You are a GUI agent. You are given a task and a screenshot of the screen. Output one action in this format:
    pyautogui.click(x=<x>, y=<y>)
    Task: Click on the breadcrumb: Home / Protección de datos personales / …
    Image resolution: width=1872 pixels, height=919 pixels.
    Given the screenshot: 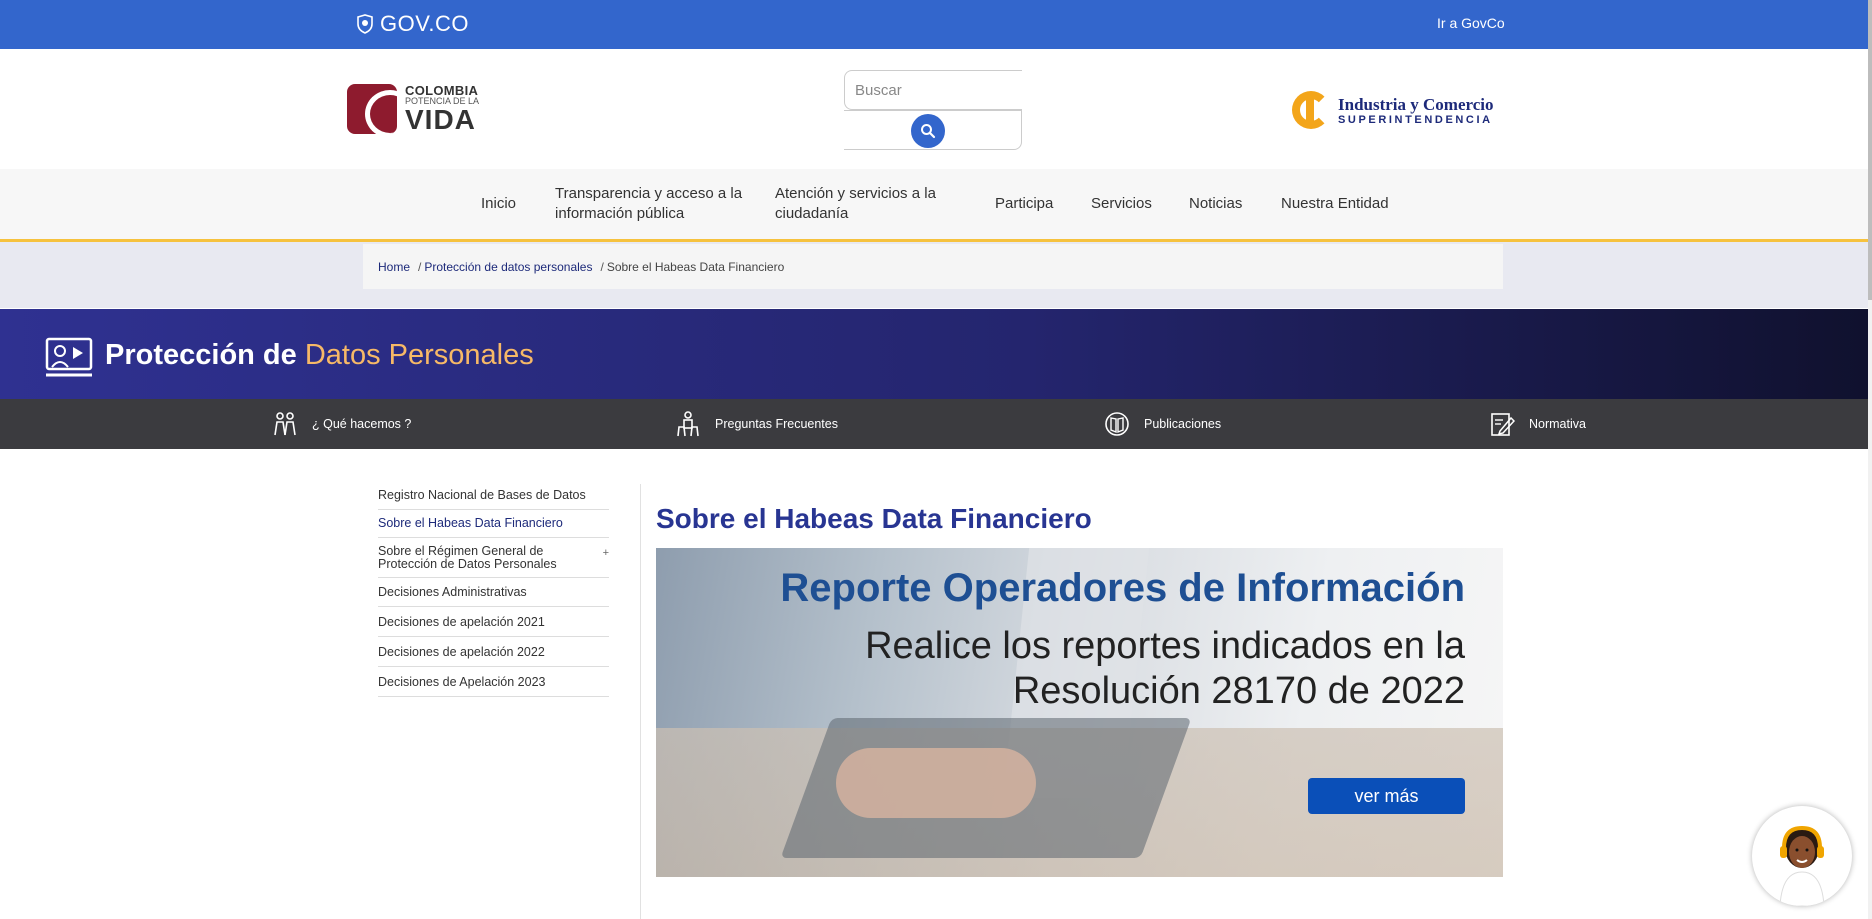 What is the action you would take?
    pyautogui.click(x=933, y=266)
    